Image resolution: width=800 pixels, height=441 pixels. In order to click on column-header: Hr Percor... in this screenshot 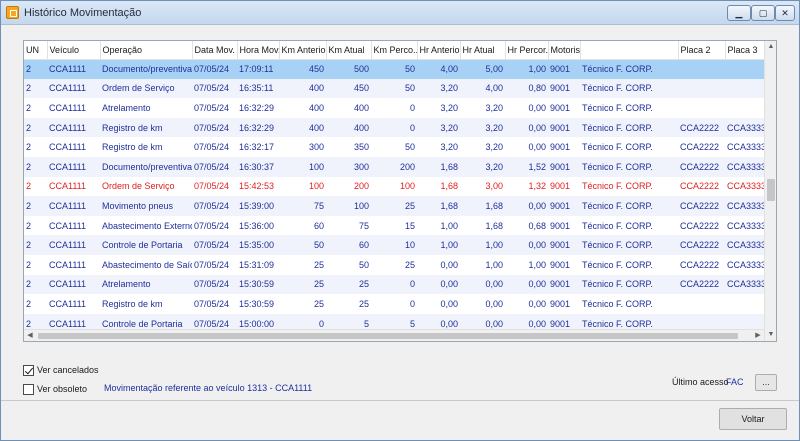, I will do `click(527, 50)`.